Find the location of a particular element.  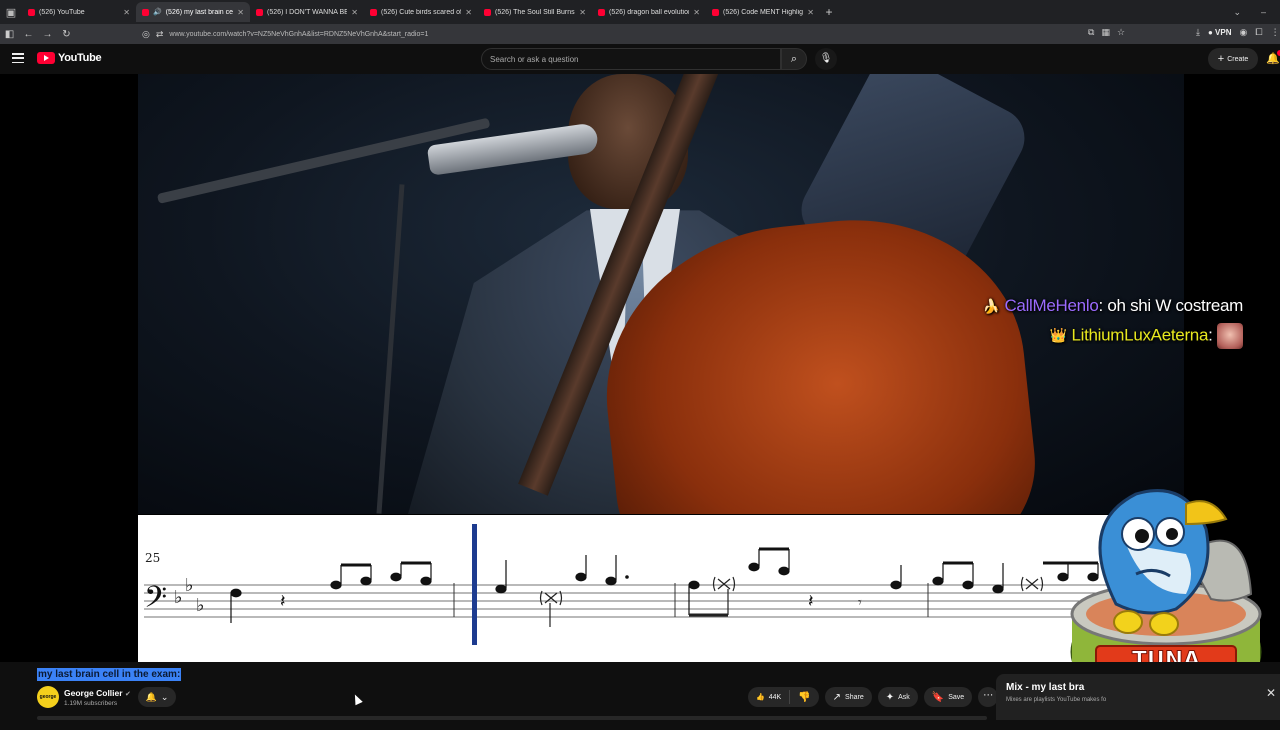

tab-title: (526) The Soul Still Burns... - Yo is located at coordinates (535, 12).